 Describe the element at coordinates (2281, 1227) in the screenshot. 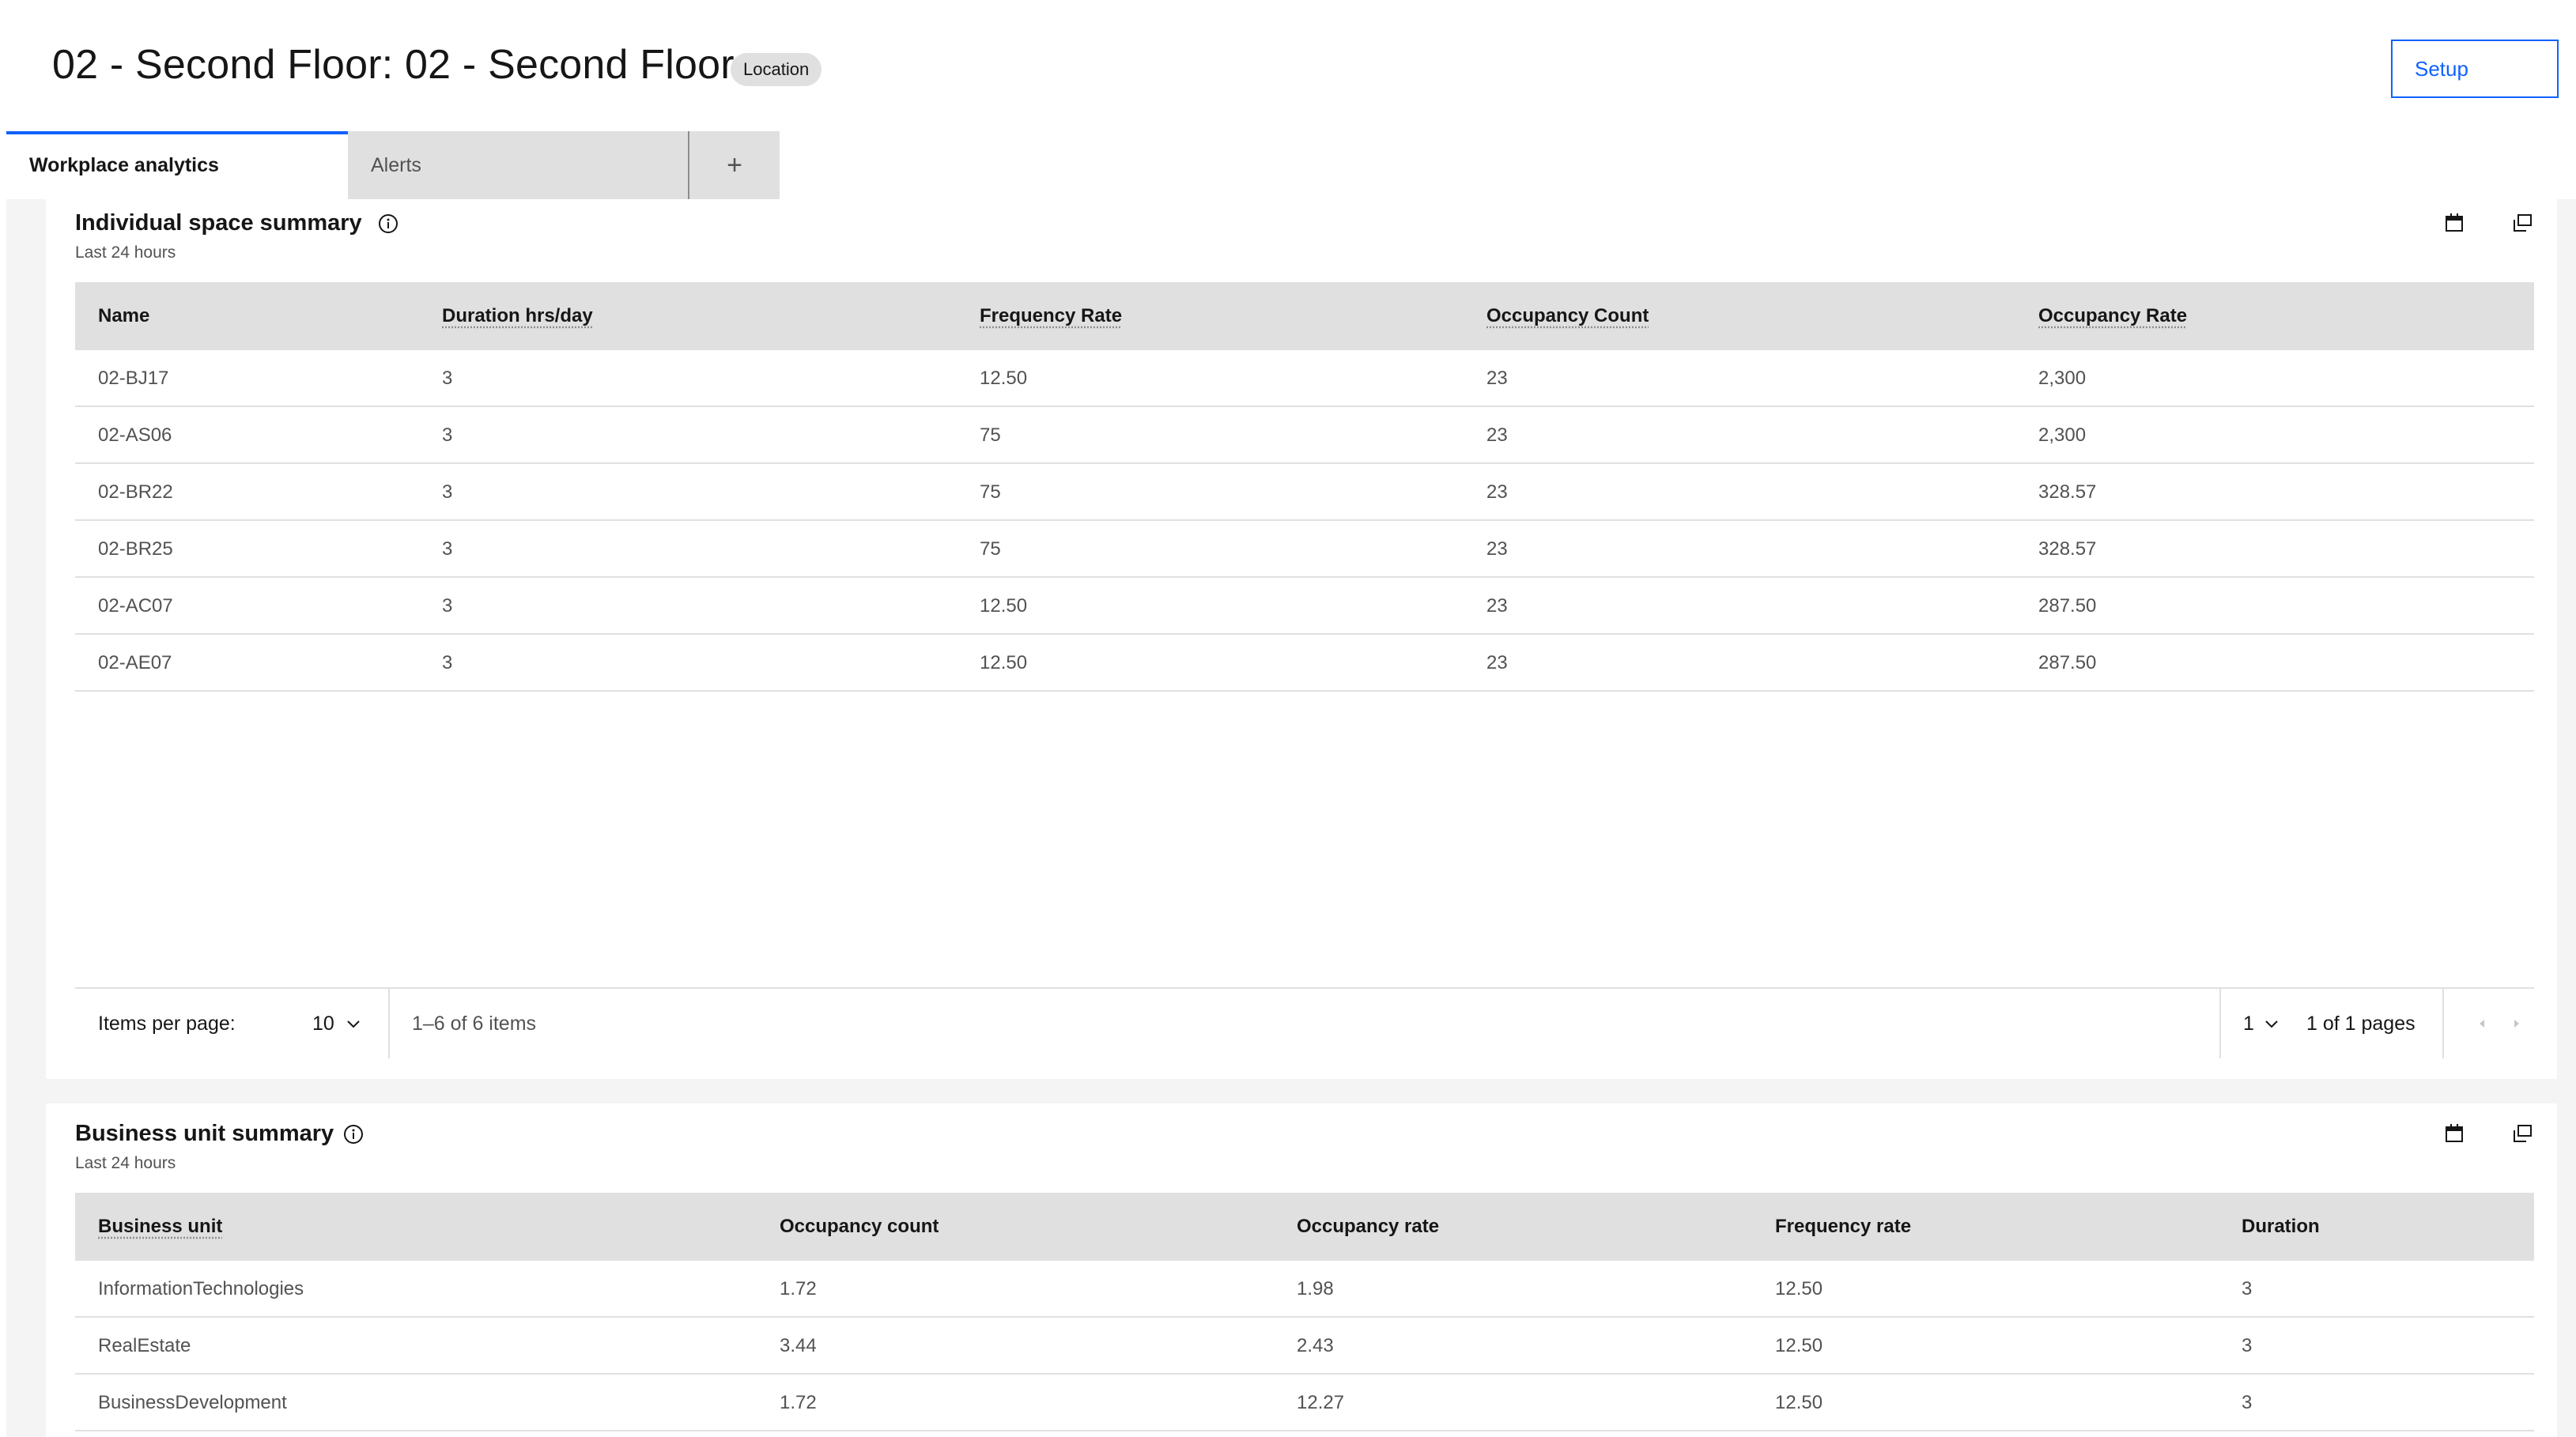

I see `column-header-duration: Duration` at that location.